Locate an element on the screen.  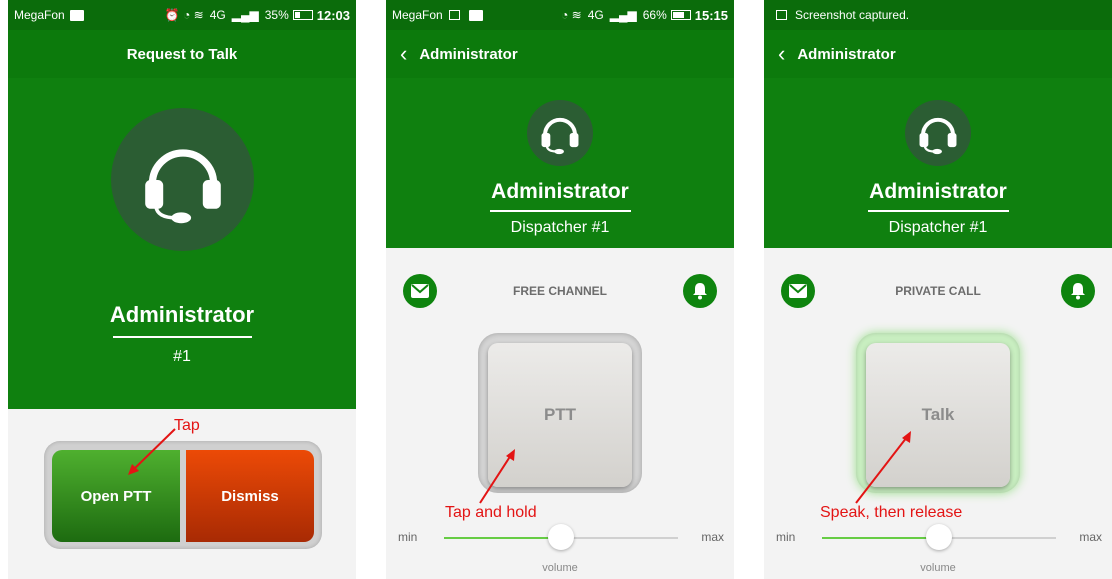
clock: 15:15 is located at coordinates (711, 15).